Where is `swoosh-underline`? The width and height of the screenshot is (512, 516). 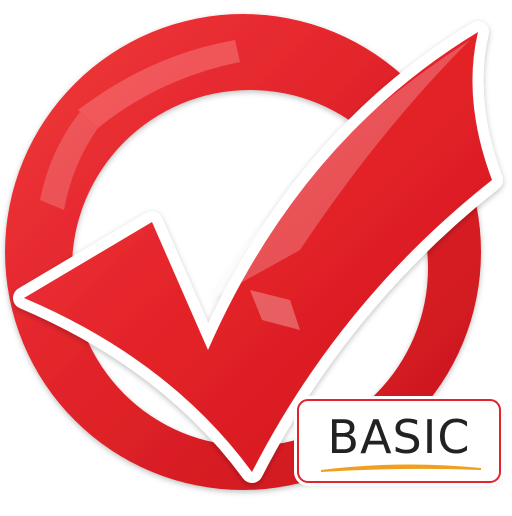 swoosh-underline is located at coordinates (401, 468).